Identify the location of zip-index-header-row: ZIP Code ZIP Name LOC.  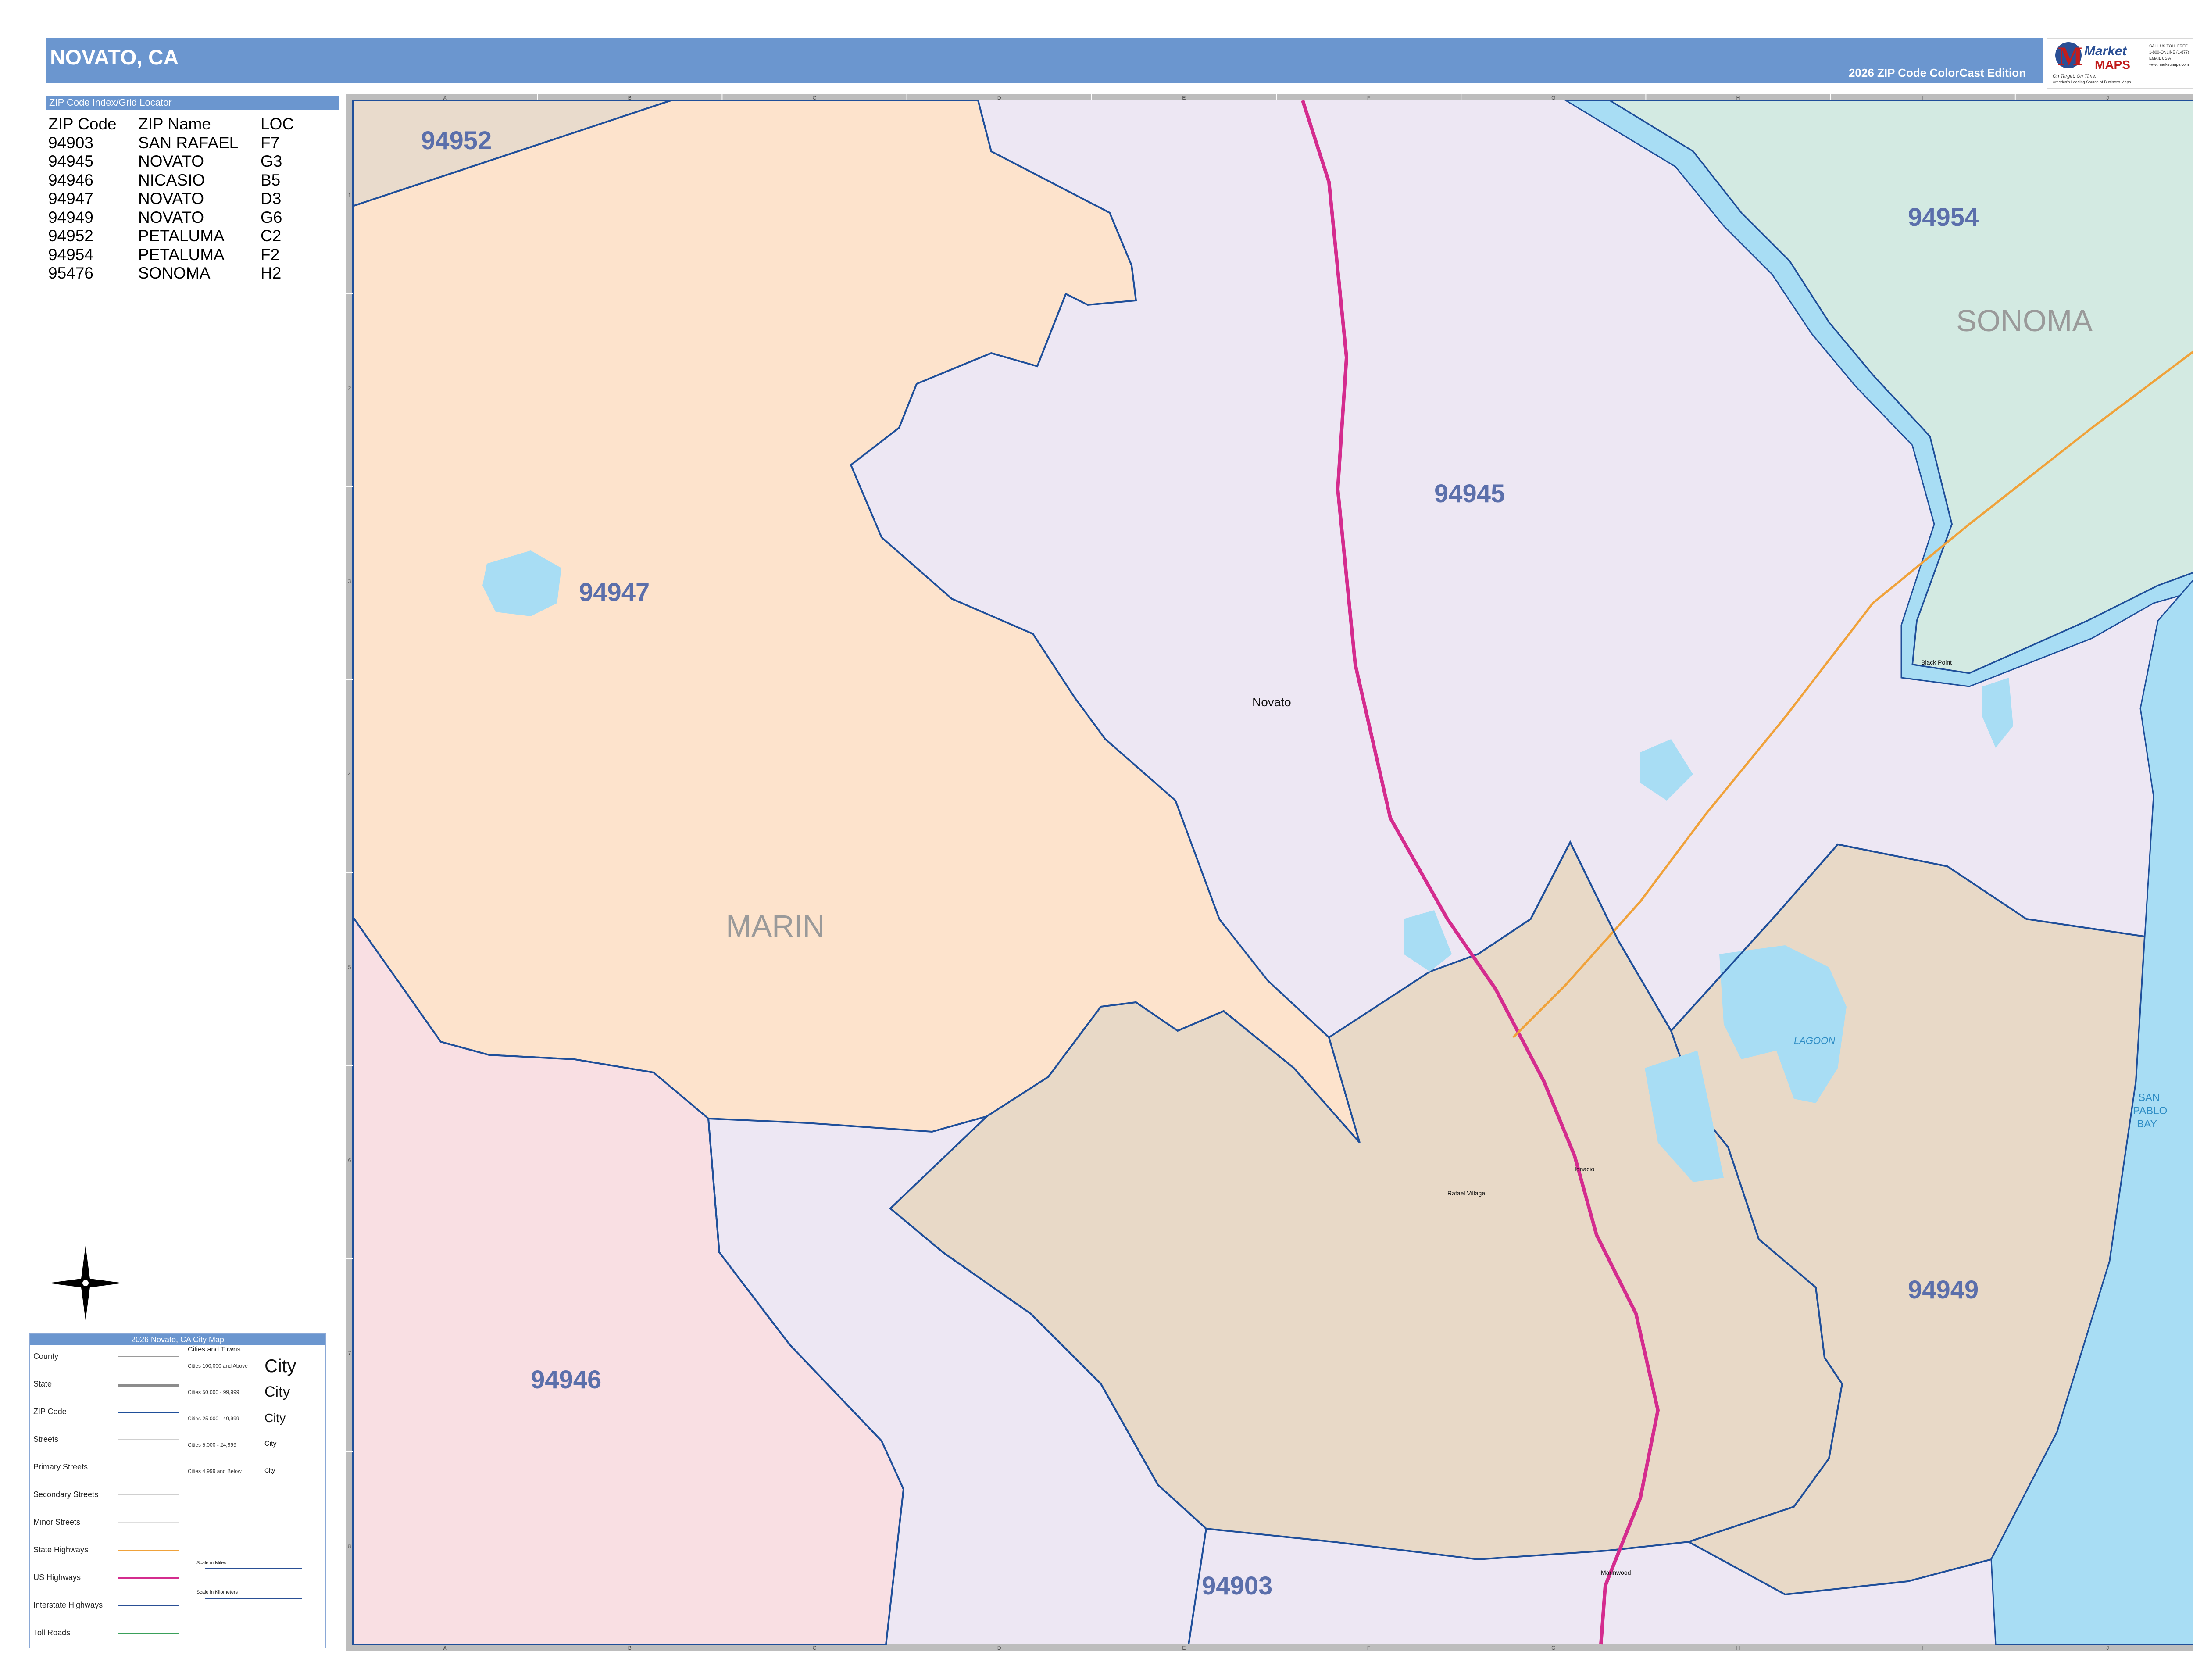
(184, 124).